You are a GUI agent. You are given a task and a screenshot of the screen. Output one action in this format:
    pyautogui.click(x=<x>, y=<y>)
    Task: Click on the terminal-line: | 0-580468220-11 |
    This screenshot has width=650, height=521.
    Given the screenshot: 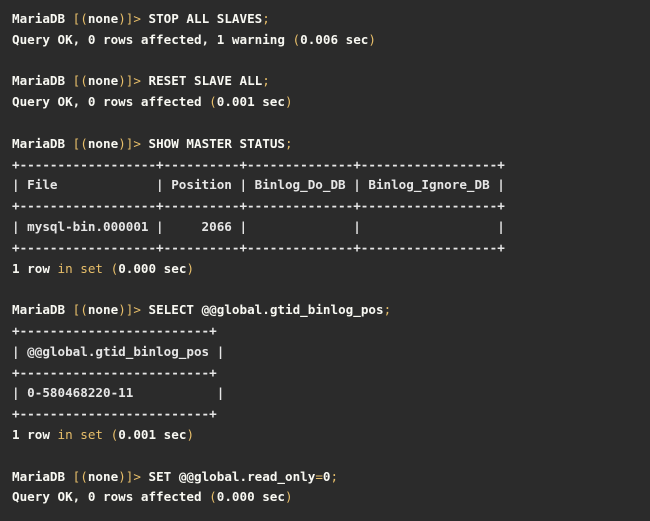 What is the action you would take?
    pyautogui.click(x=325, y=393)
    